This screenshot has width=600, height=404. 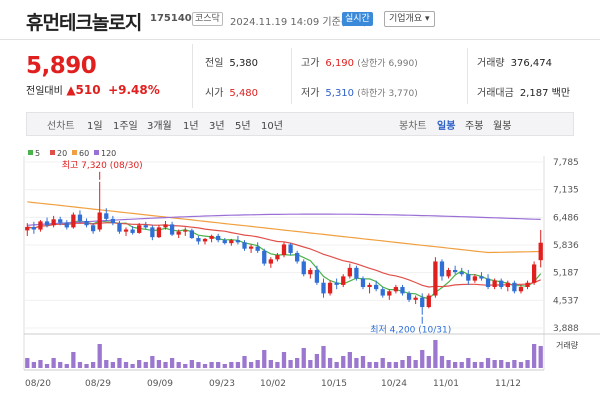 I want to click on tab-3m: 3개월, so click(x=159, y=124).